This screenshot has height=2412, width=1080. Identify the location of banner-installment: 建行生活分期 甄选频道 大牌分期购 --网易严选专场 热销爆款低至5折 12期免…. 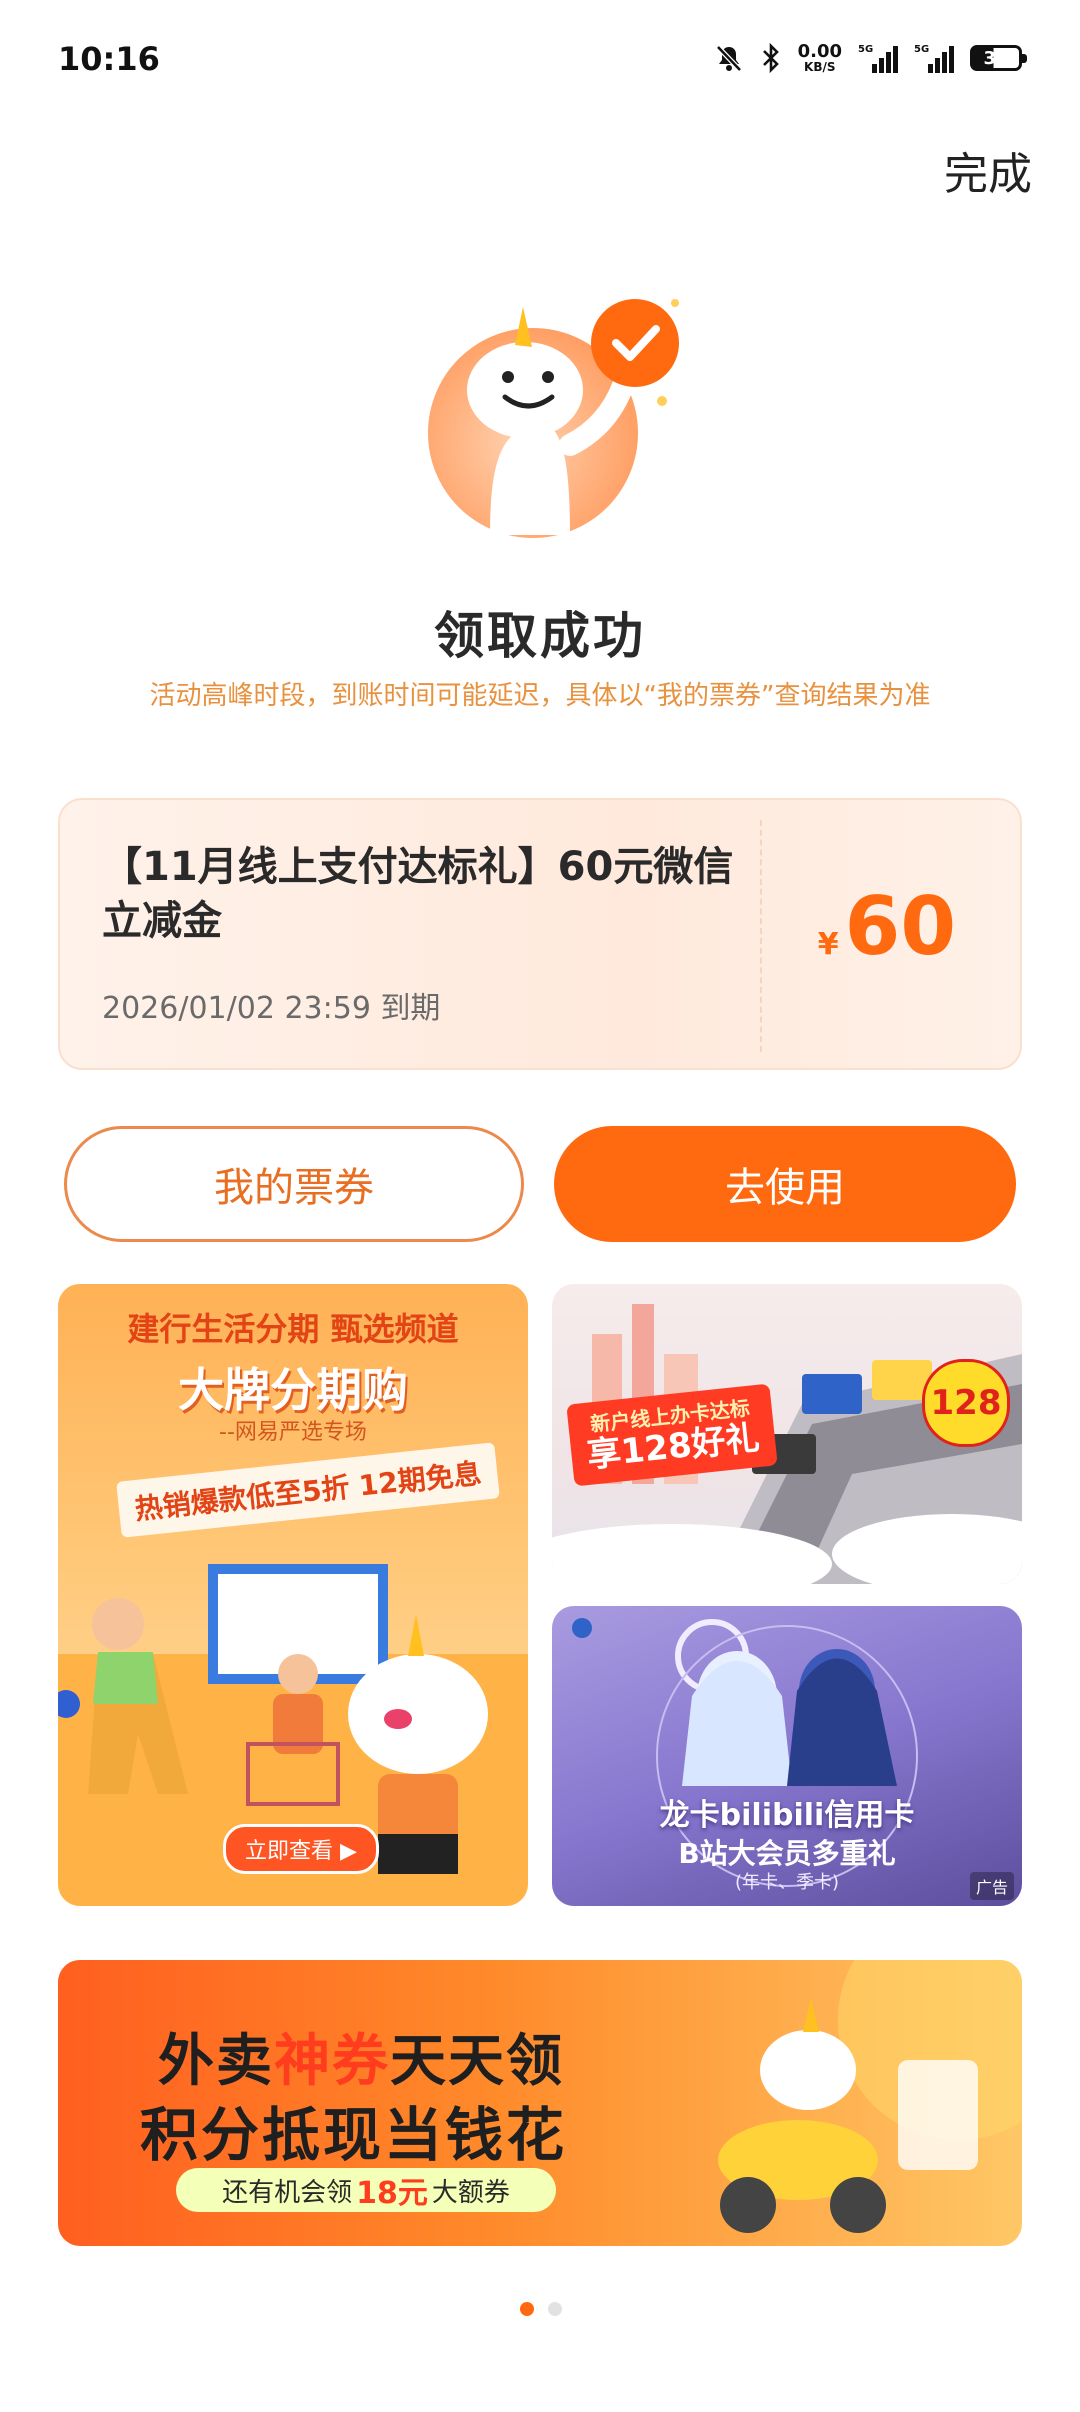
(293, 1595).